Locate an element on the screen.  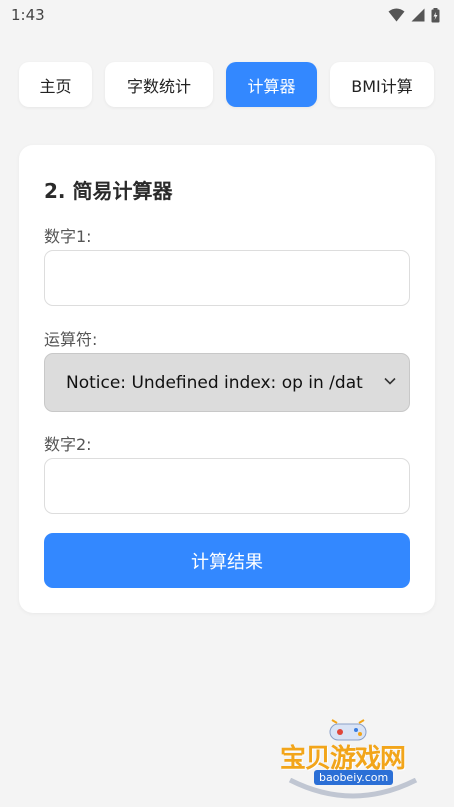
number1-label: 数字1: is located at coordinates (68, 236).